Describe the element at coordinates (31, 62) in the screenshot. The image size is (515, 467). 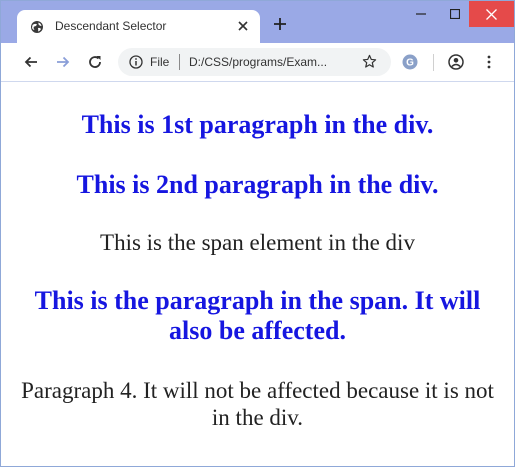
I see `back-arrow-icon` at that location.